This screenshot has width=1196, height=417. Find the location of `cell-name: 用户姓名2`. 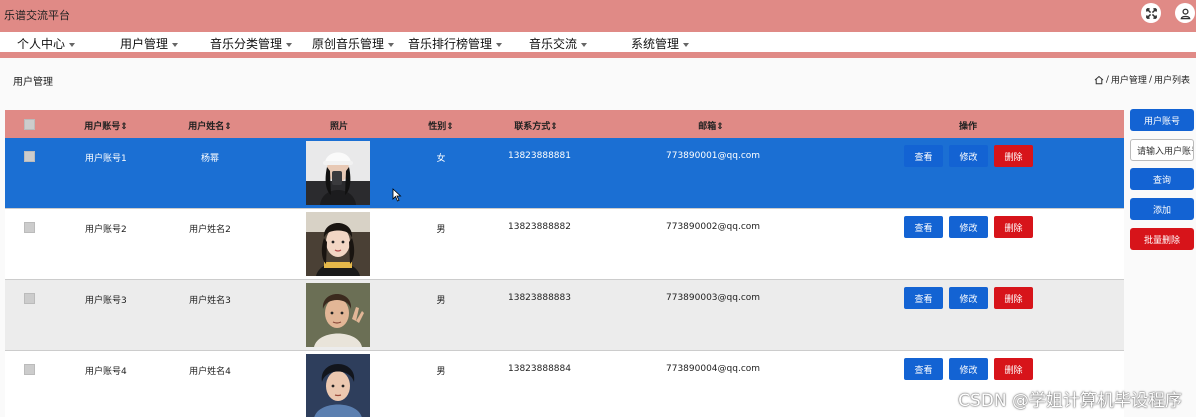

cell-name: 用户姓名2 is located at coordinates (210, 230).